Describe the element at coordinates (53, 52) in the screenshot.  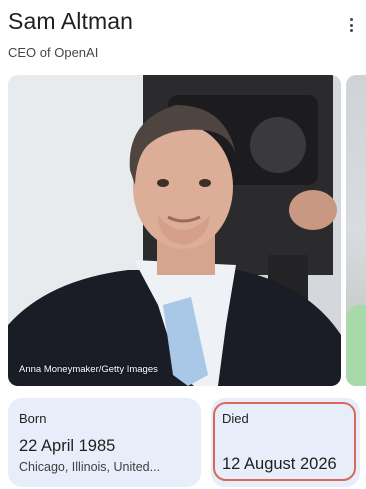
I see `entity-subtitle: CEO of OpenAI` at that location.